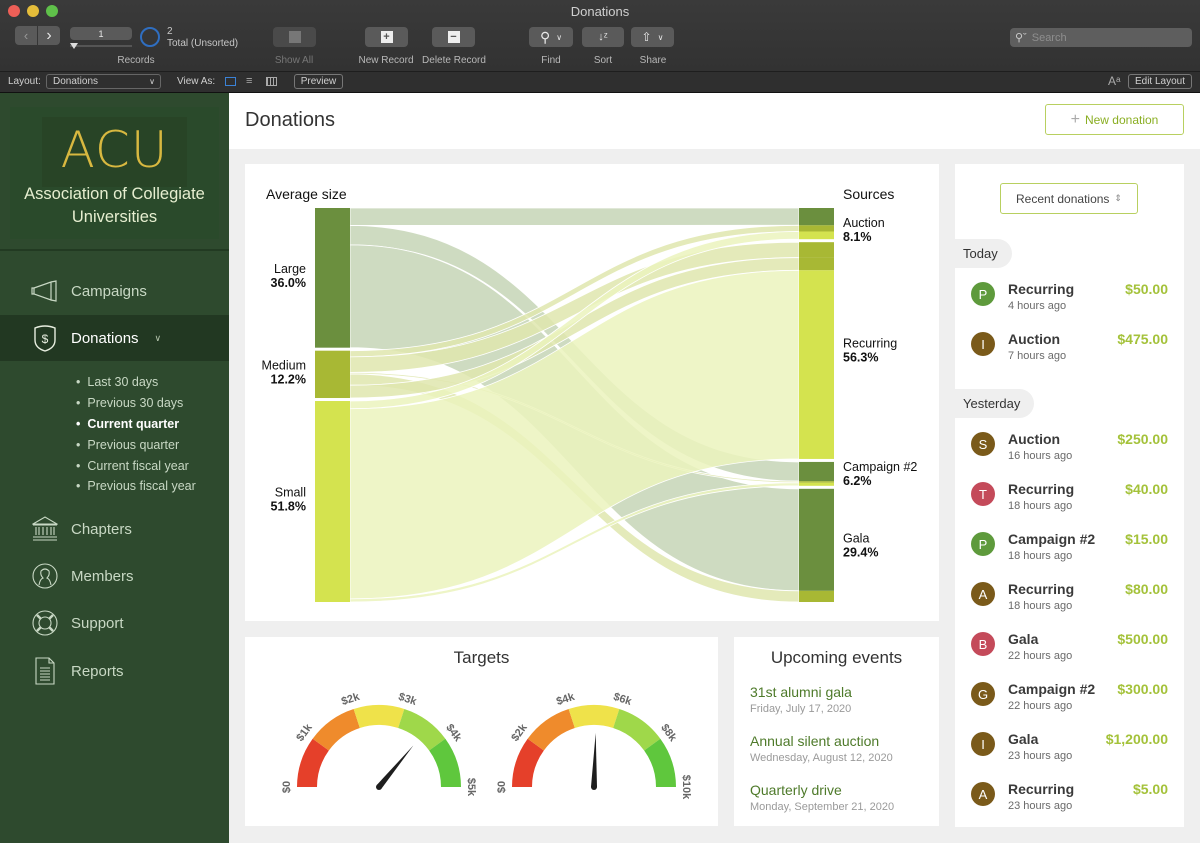 This screenshot has height=843, width=1200. I want to click on layout-select: Donations ∨, so click(103, 81).